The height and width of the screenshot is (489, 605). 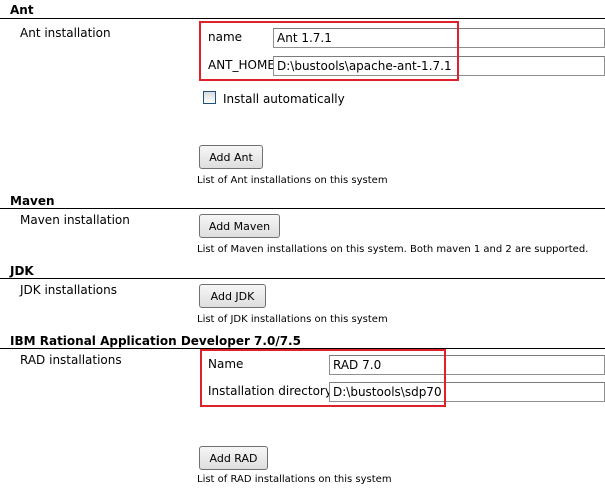 What do you see at coordinates (71, 360) in the screenshot?
I see `rad-installations-label: RAD installations` at bounding box center [71, 360].